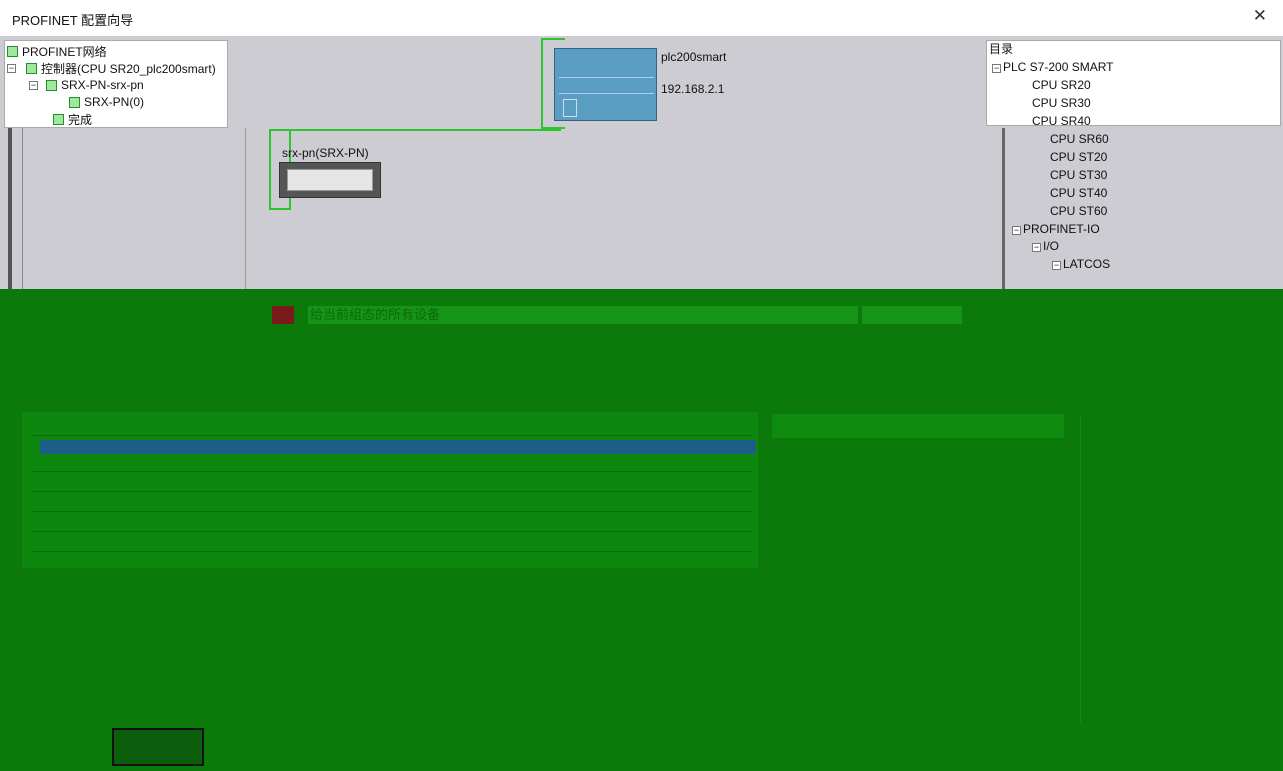 The height and width of the screenshot is (771, 1283). I want to click on bottom-button, so click(158, 747).